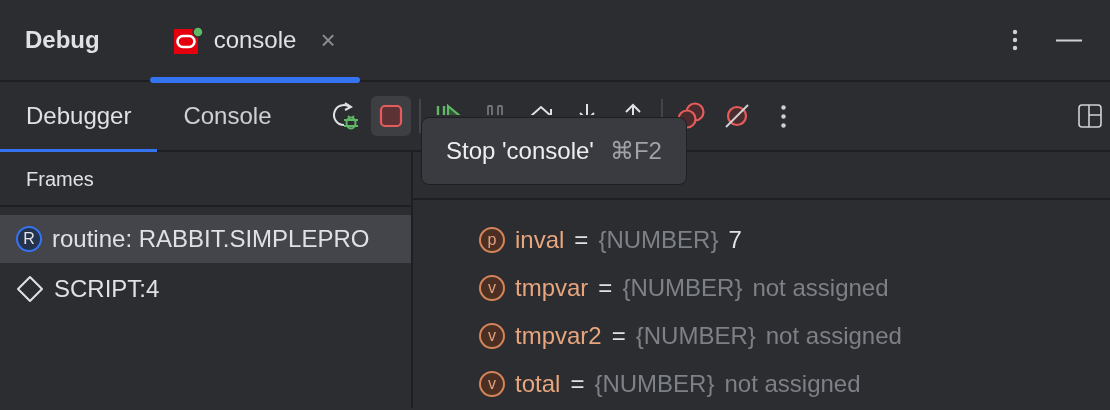 The image size is (1110, 410). What do you see at coordinates (540, 240) in the screenshot?
I see `variable-name: inval` at bounding box center [540, 240].